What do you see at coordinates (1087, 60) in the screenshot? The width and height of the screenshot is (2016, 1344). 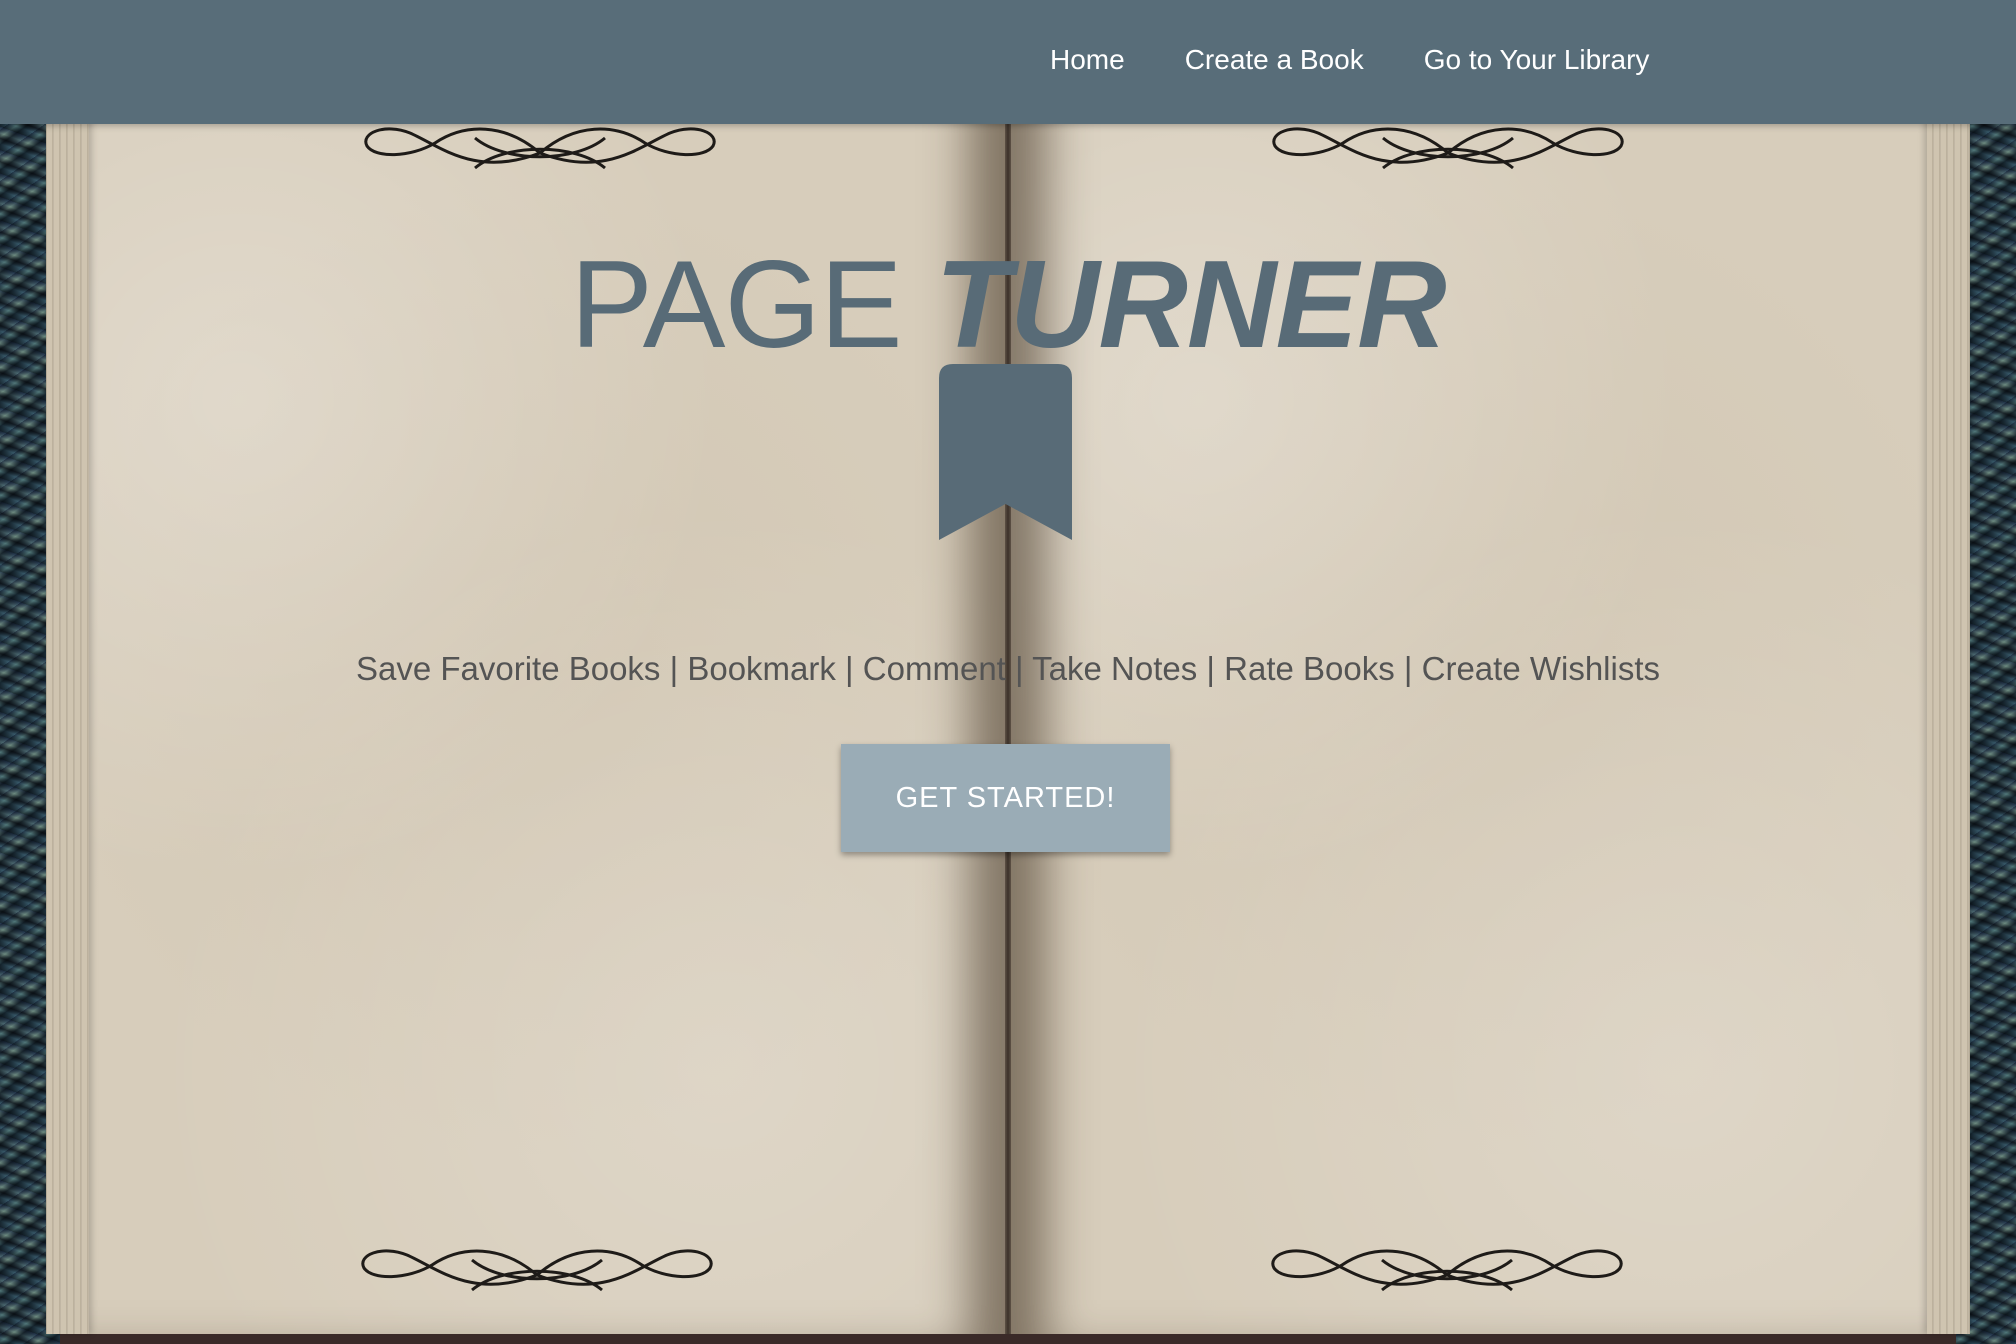 I see `nav-link-home: Home` at bounding box center [1087, 60].